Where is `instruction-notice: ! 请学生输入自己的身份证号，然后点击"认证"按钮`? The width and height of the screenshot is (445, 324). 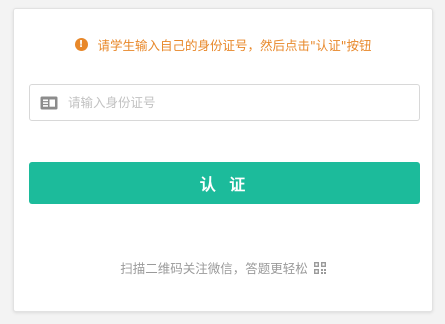
instruction-notice: ! 请学生输入自己的身份证号，然后点击"认证"按钮 is located at coordinates (223, 44).